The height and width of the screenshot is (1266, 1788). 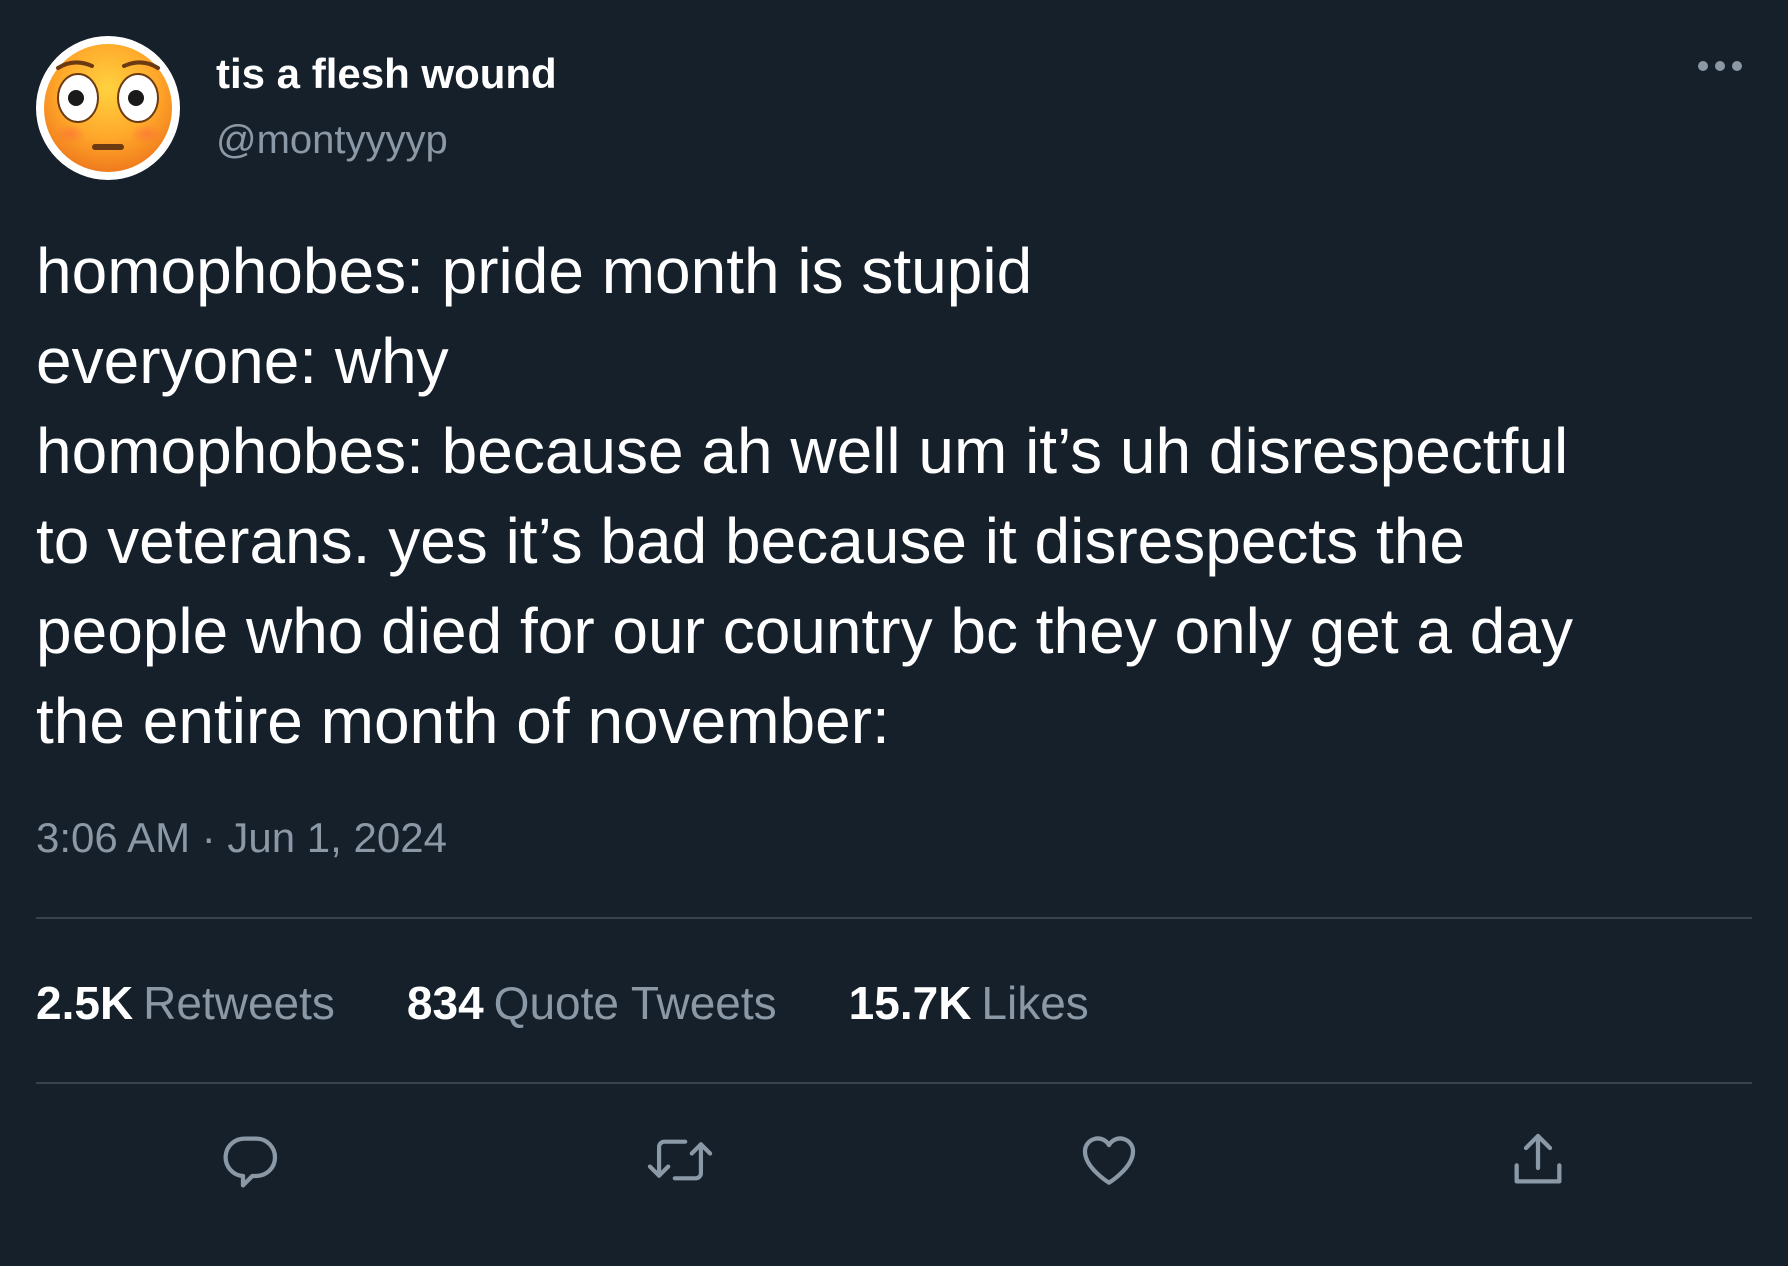 I want to click on likes-stat: 15.7K Likes, so click(x=969, y=1003).